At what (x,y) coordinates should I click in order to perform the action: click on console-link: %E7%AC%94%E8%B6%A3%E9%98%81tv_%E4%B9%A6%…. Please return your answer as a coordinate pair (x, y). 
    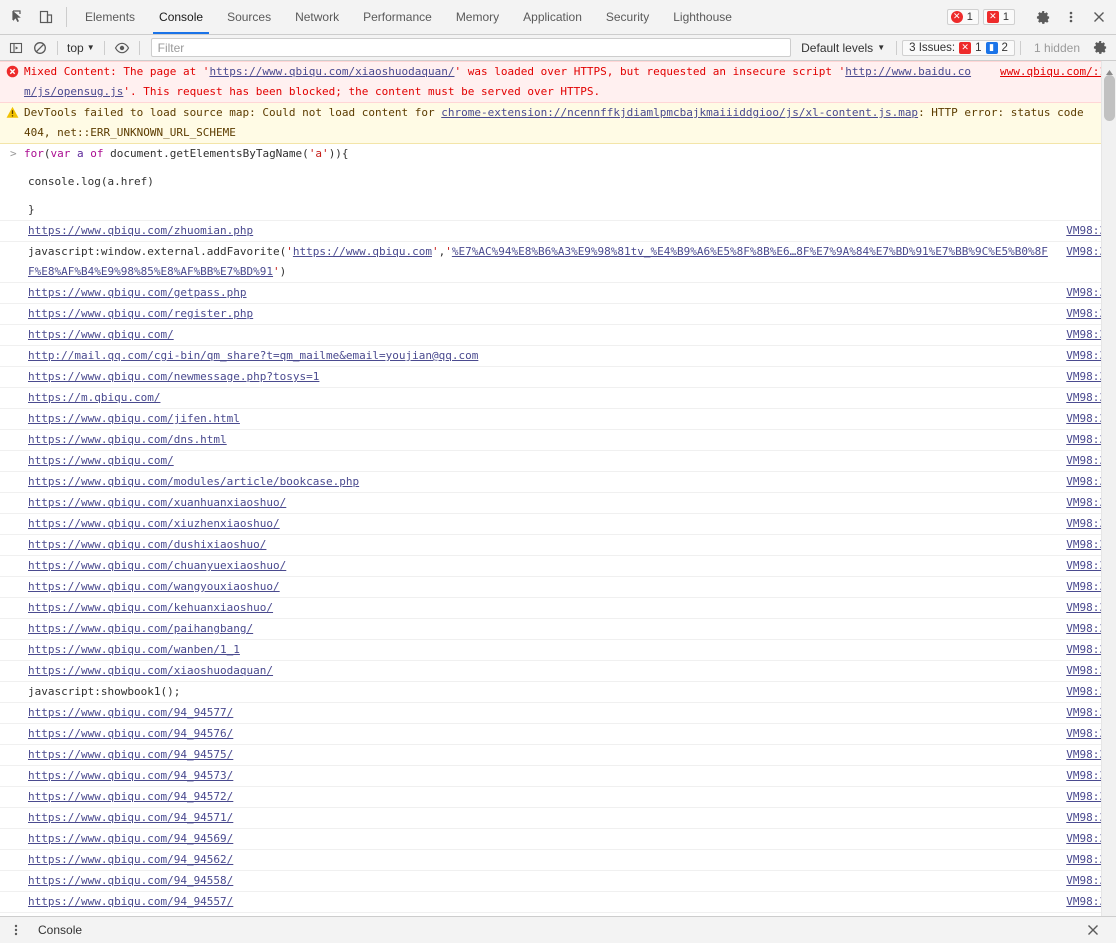
    Looking at the image, I should click on (750, 251).